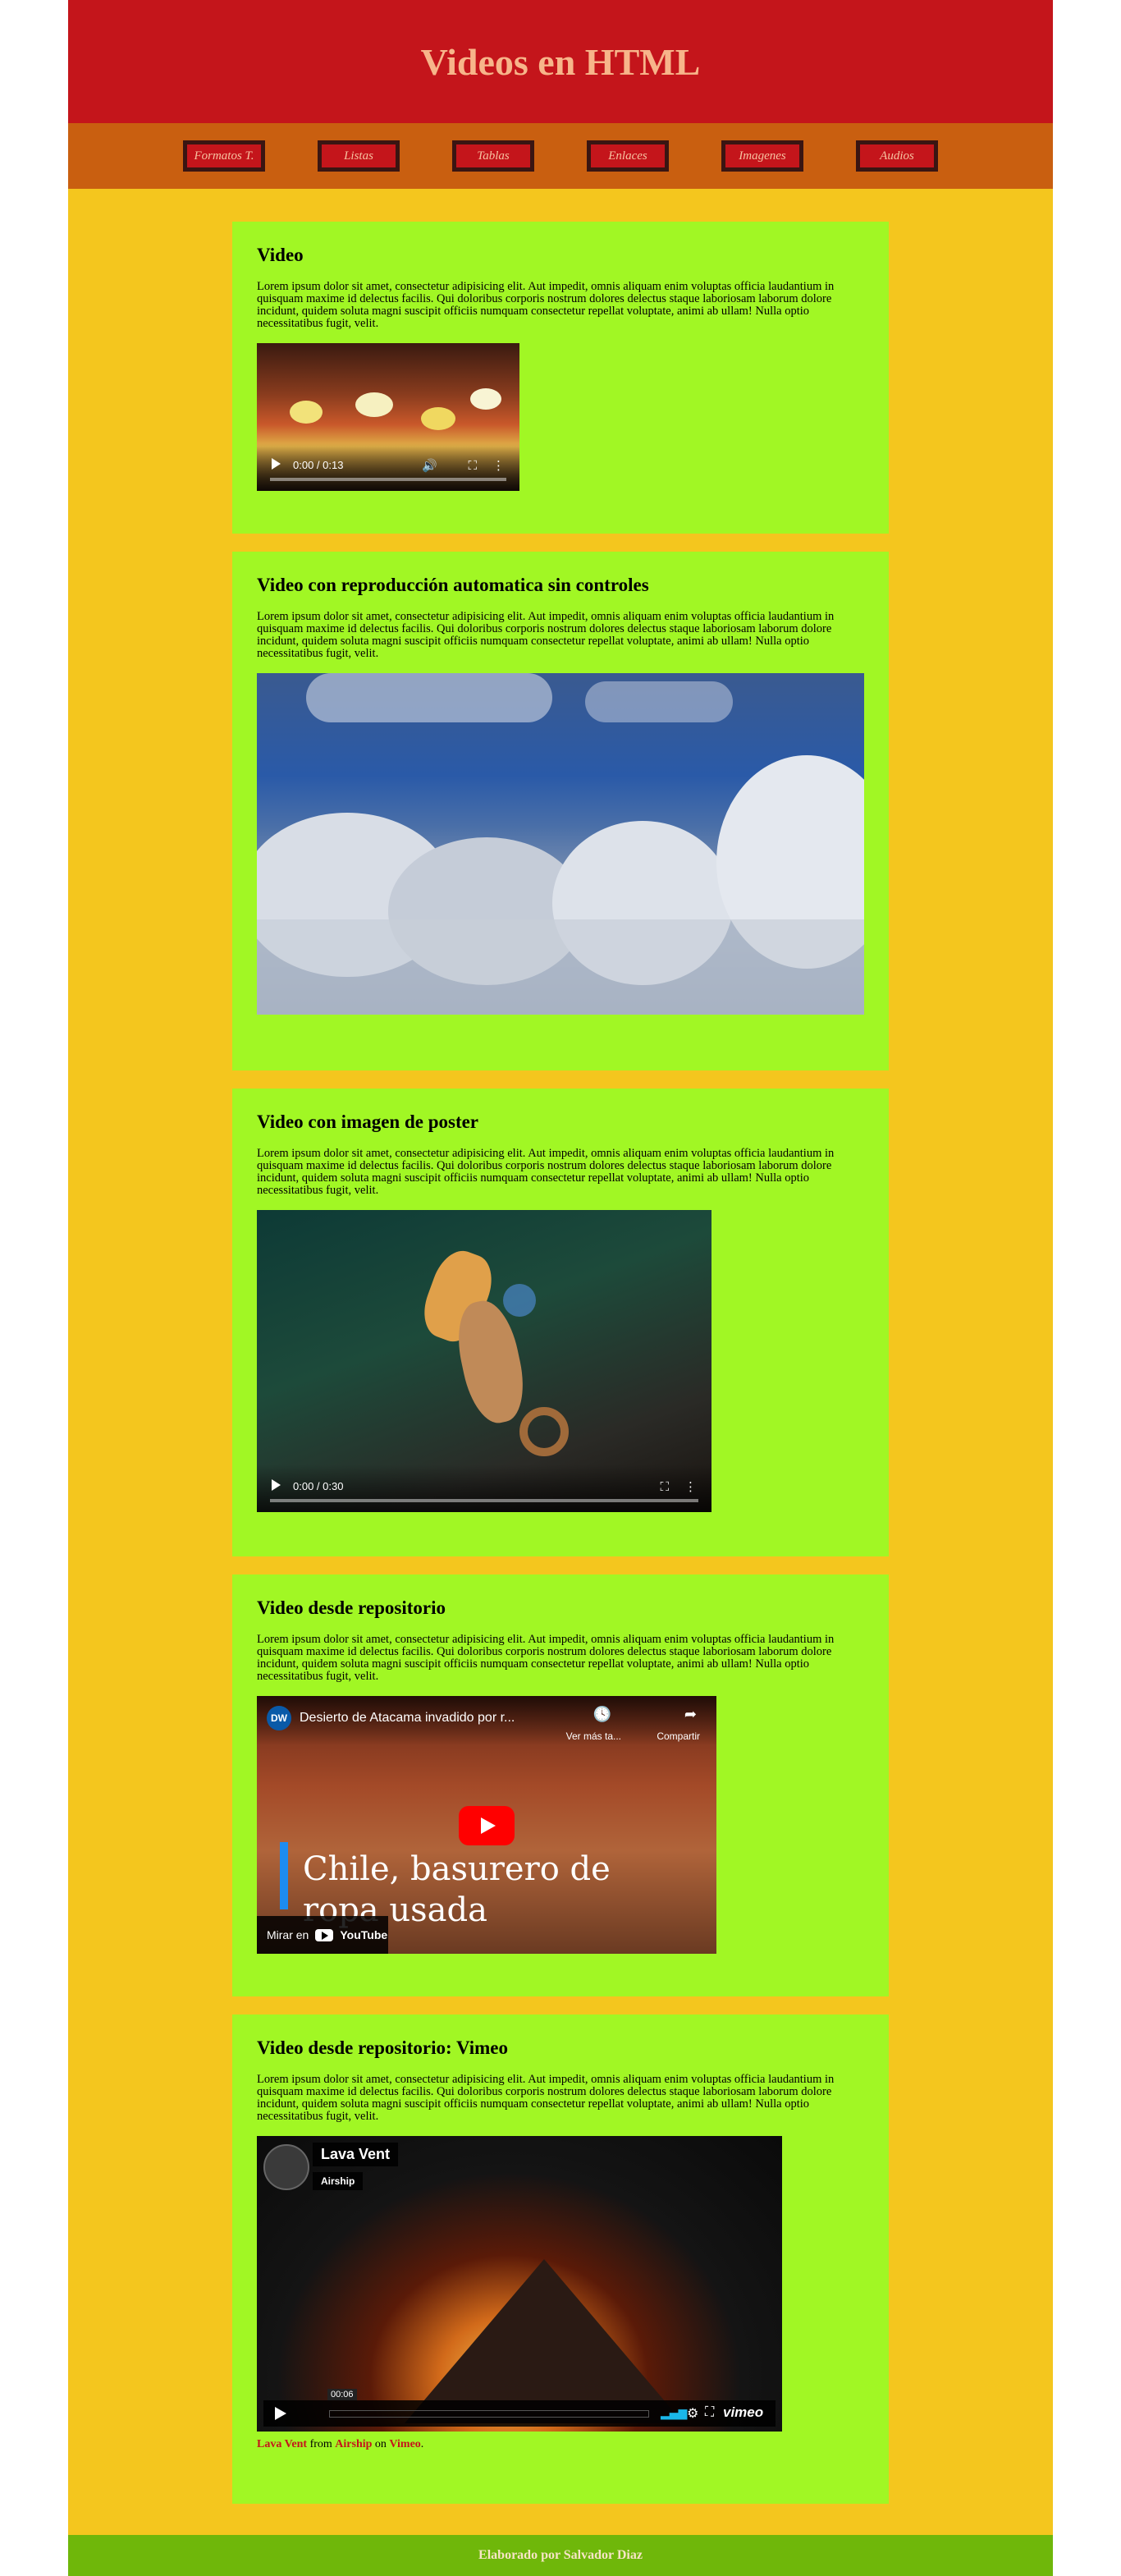 This screenshot has height=2576, width=1121. What do you see at coordinates (544, 2341) in the screenshot?
I see `volcano-shape` at bounding box center [544, 2341].